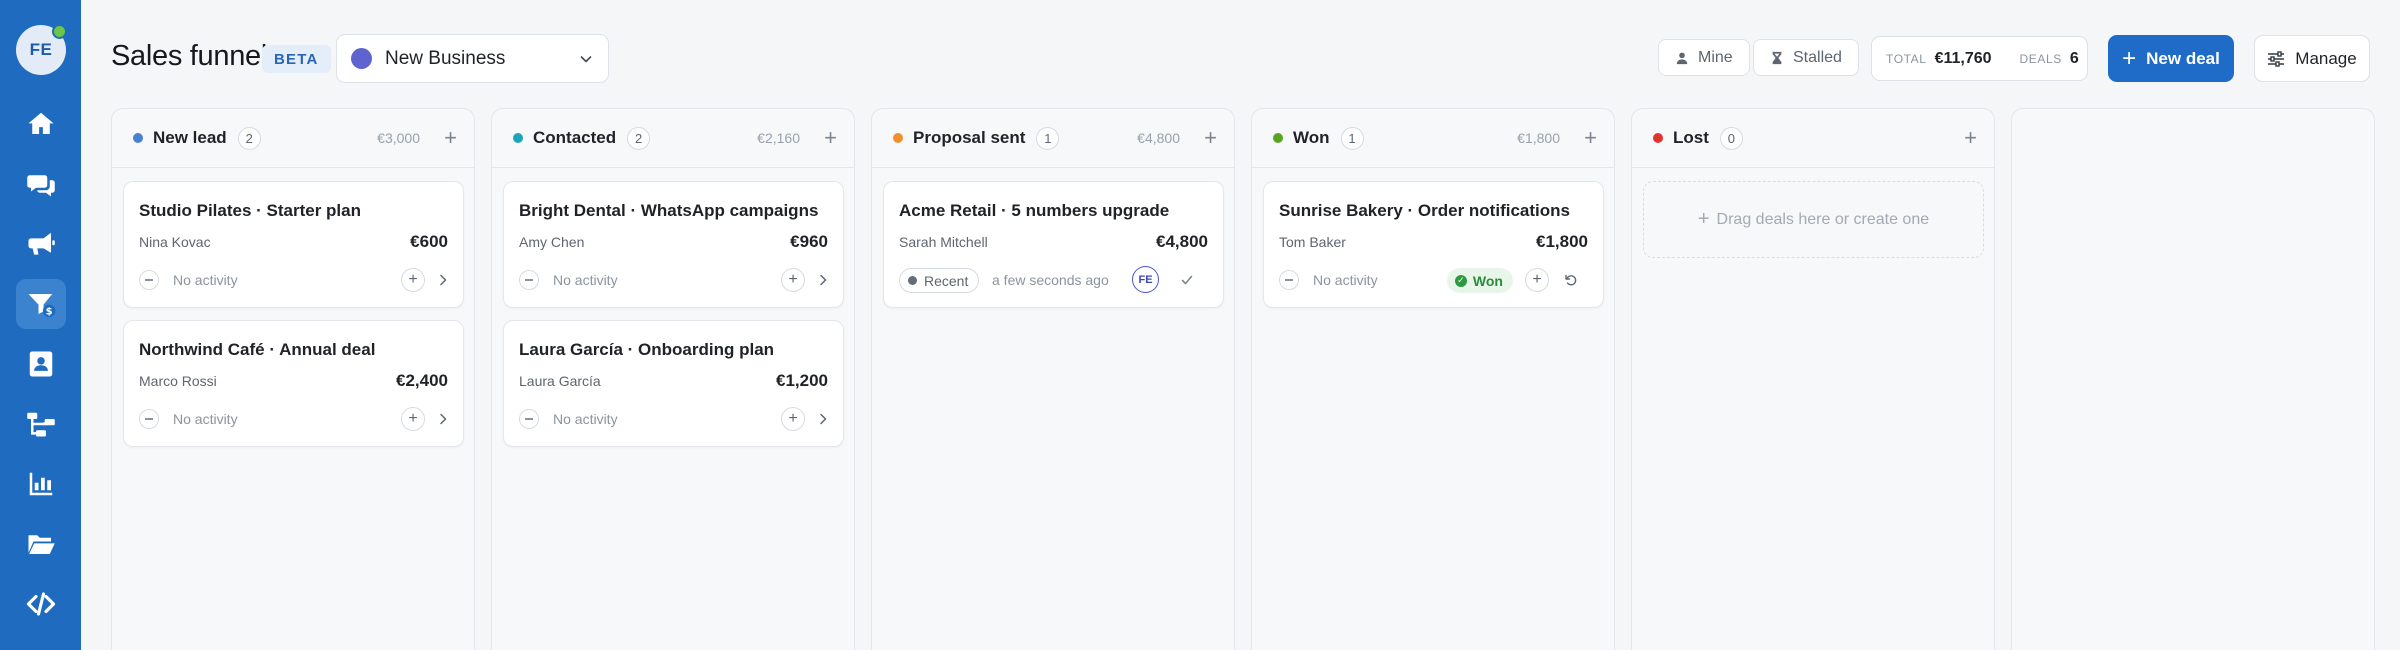 The width and height of the screenshot is (2400, 650). I want to click on new-deal-button: + New deal, so click(2171, 58).